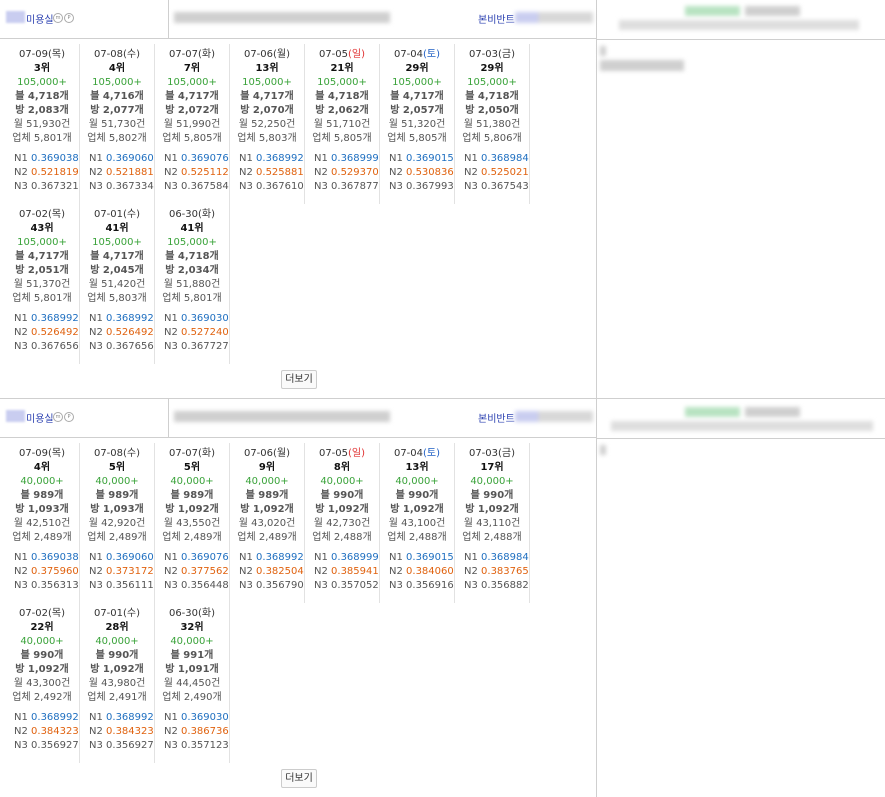 The height and width of the screenshot is (797, 885). I want to click on n1-value: 0.369038, so click(55, 158).